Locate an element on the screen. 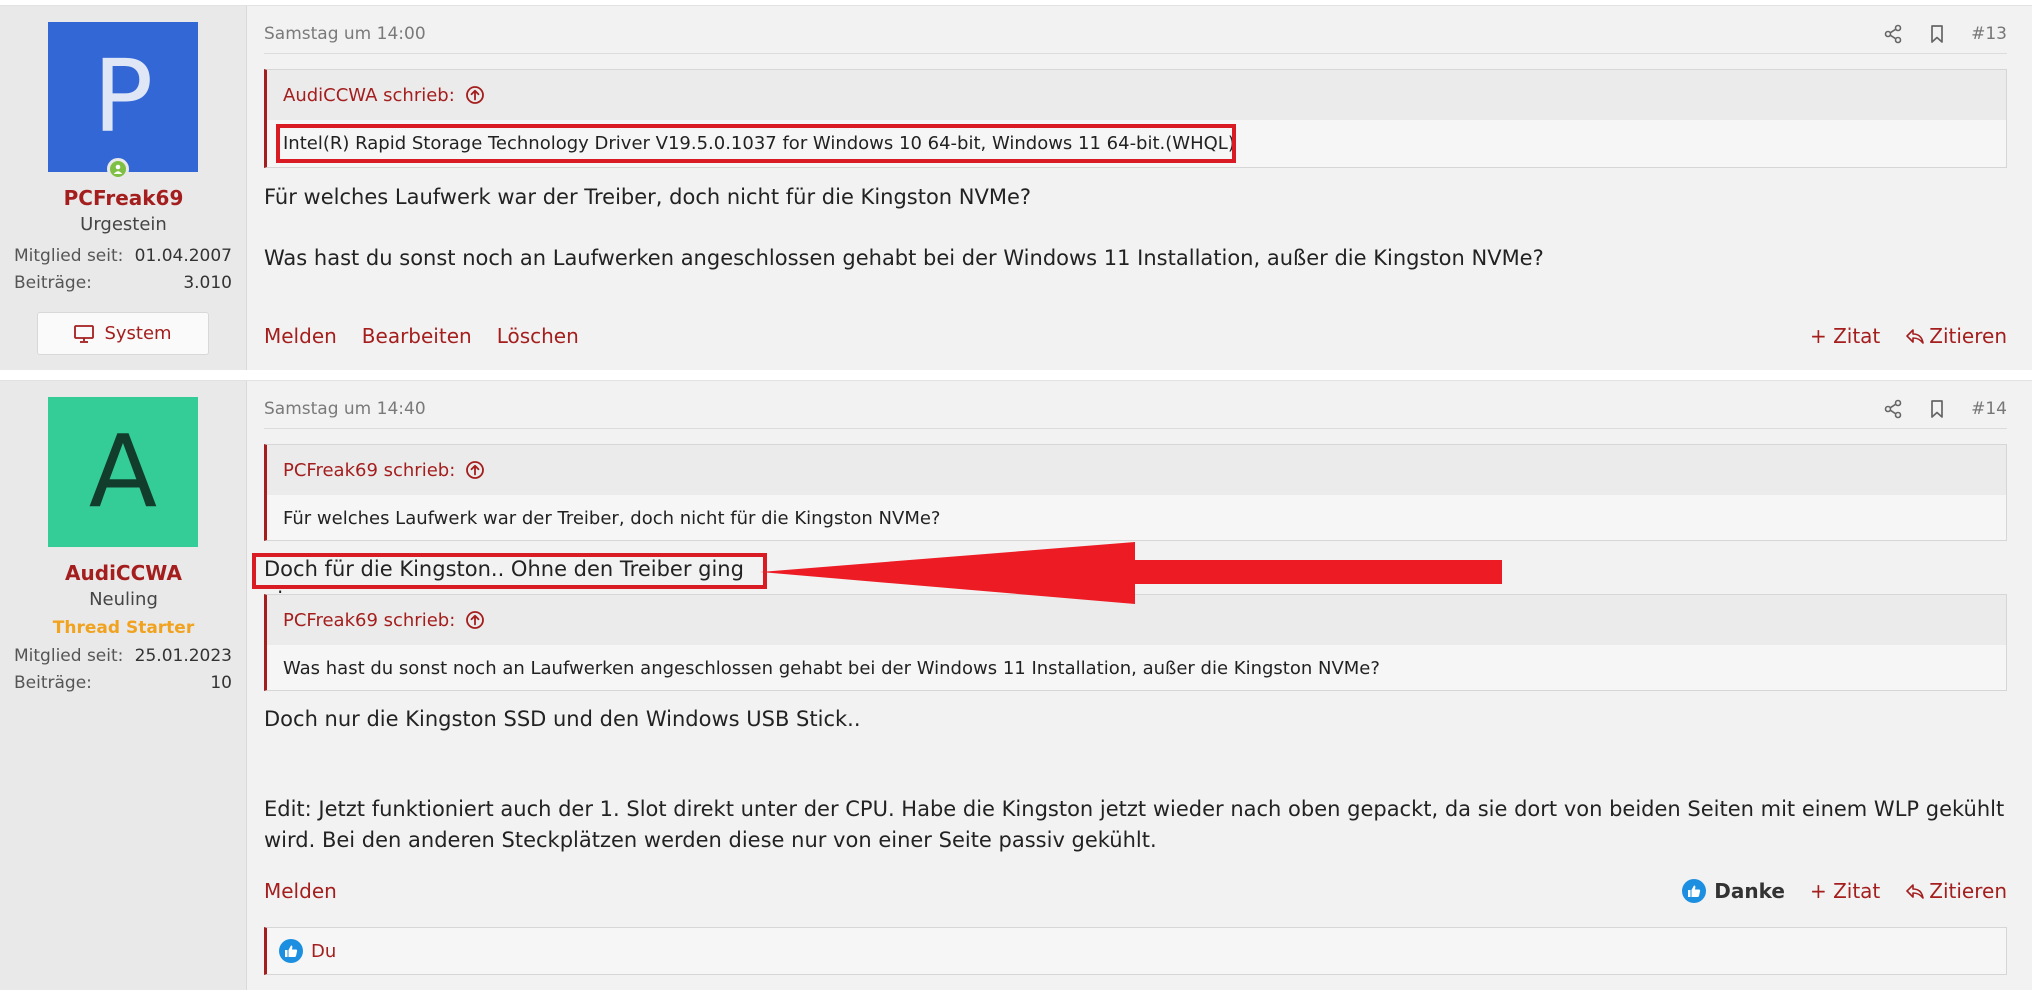 The image size is (2032, 990). like-label: Danke is located at coordinates (1749, 891).